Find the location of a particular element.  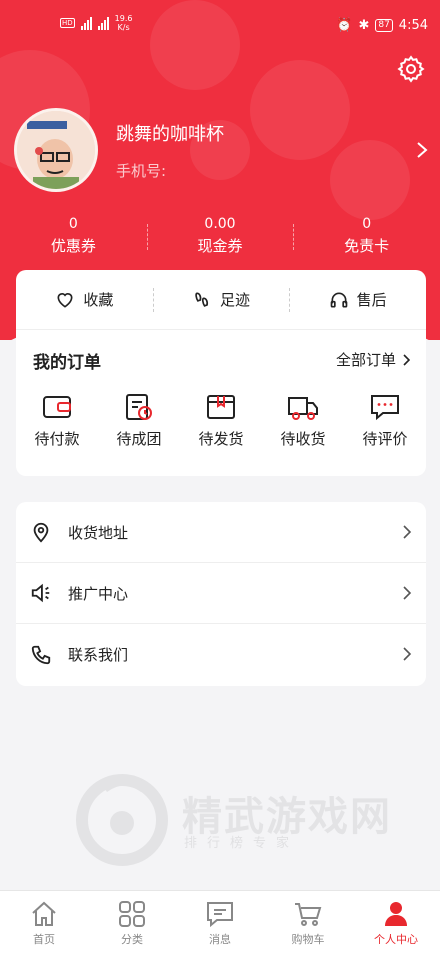

comment-icon is located at coordinates (385, 408).